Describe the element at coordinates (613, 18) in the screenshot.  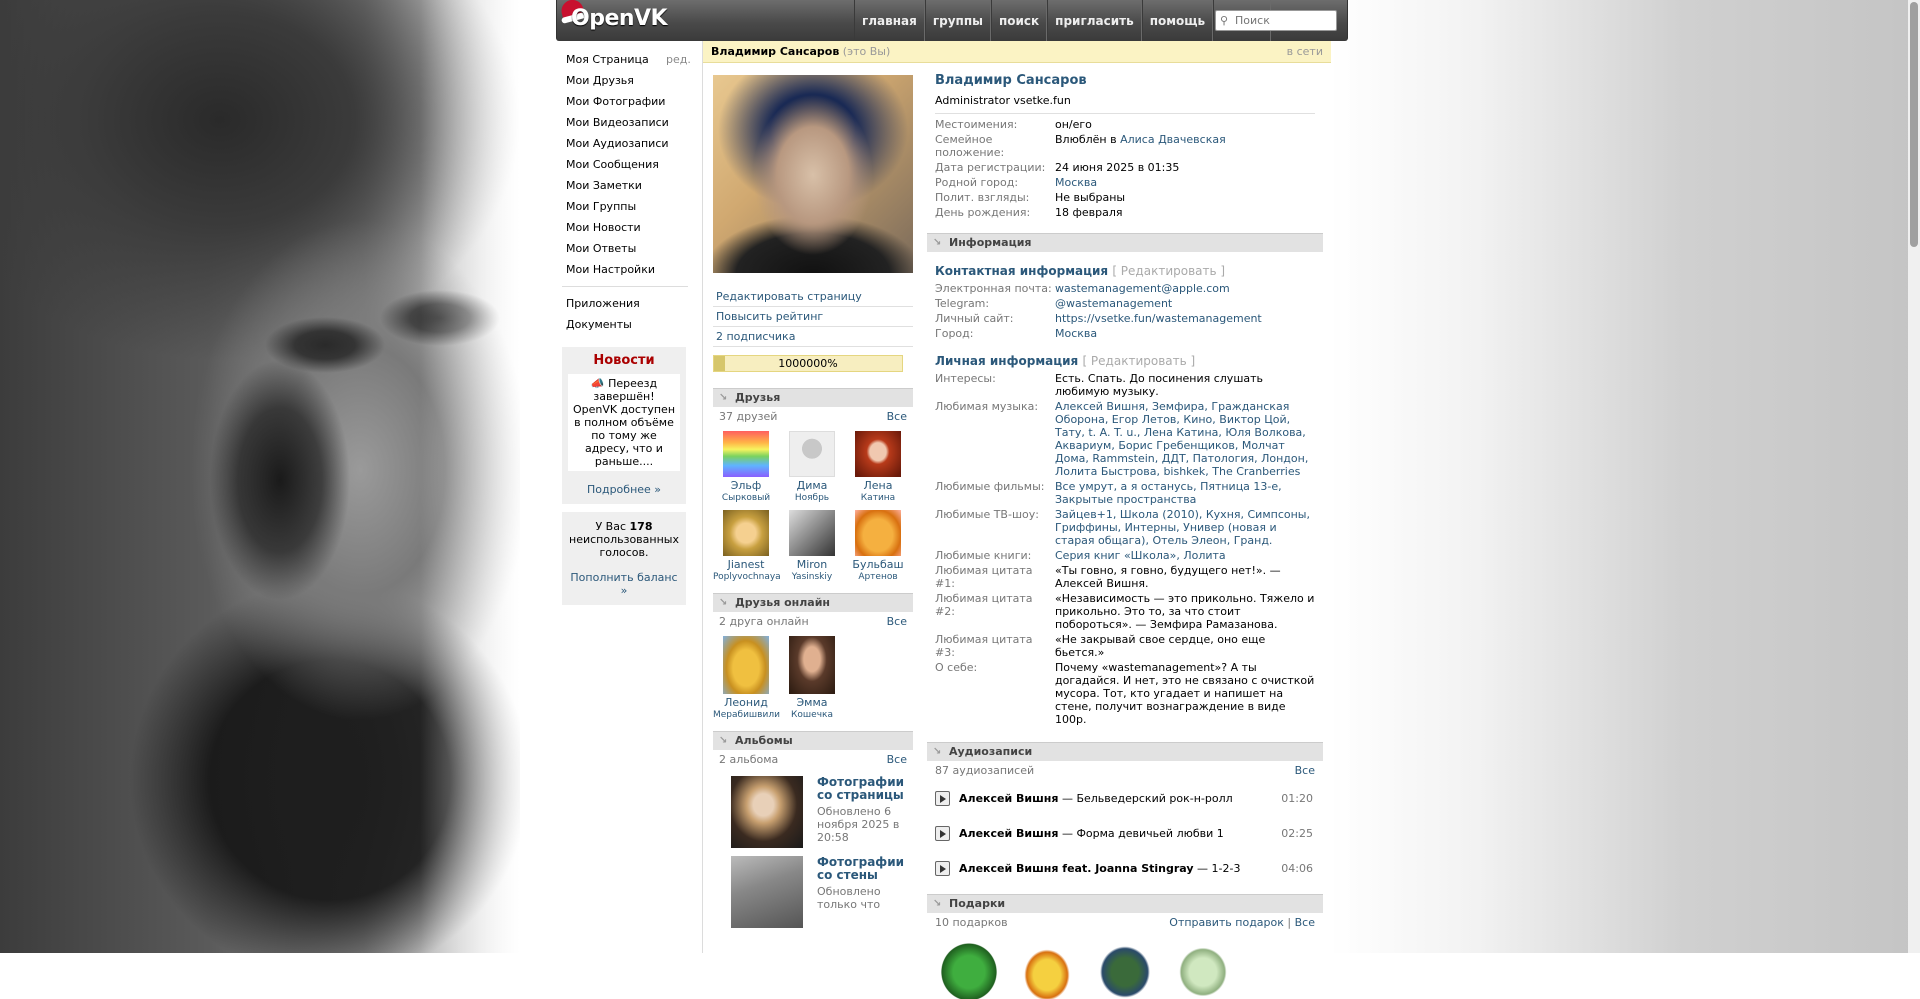
I see `openvk-logo: OpenVK` at that location.